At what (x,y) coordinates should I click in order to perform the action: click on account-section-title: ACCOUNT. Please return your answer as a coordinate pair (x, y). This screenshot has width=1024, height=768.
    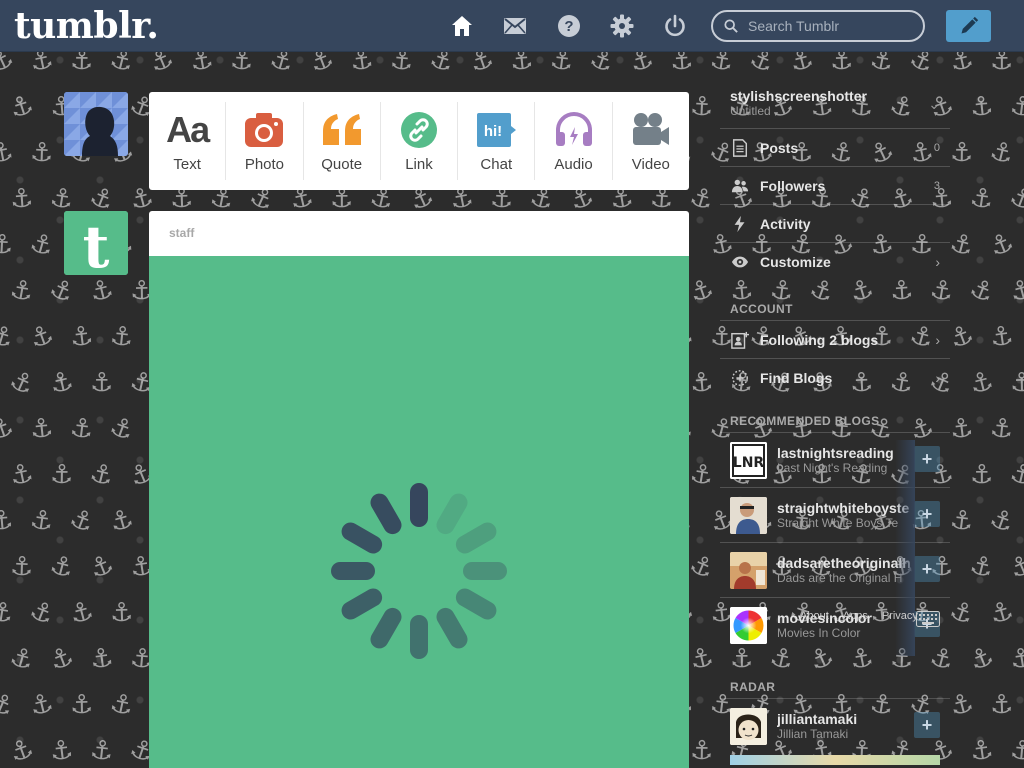
    Looking at the image, I should click on (761, 309).